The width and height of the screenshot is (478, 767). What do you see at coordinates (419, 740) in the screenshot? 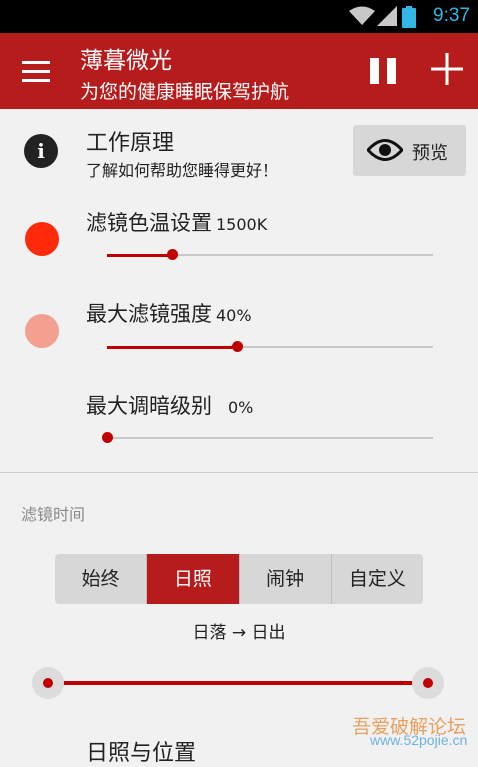
I see `watermark-line2: www.52pojie.cn` at bounding box center [419, 740].